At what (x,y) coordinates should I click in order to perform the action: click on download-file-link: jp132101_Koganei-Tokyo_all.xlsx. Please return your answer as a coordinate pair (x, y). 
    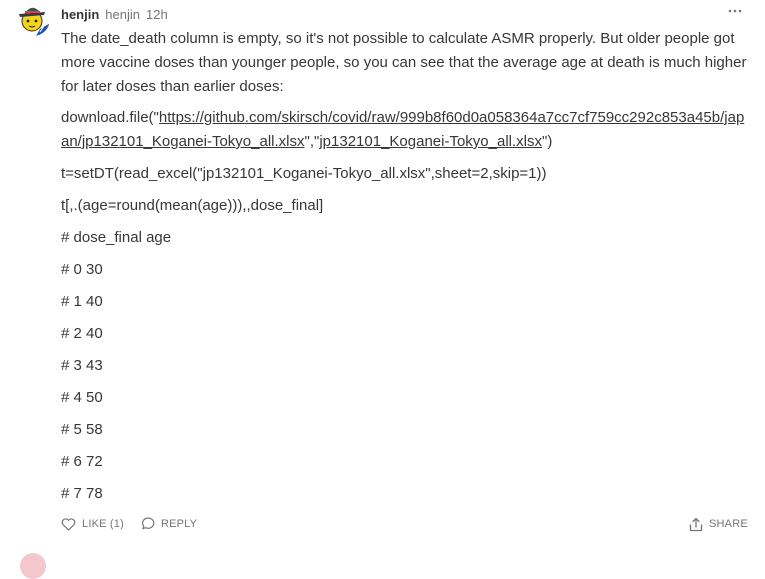
    Looking at the image, I should click on (430, 141).